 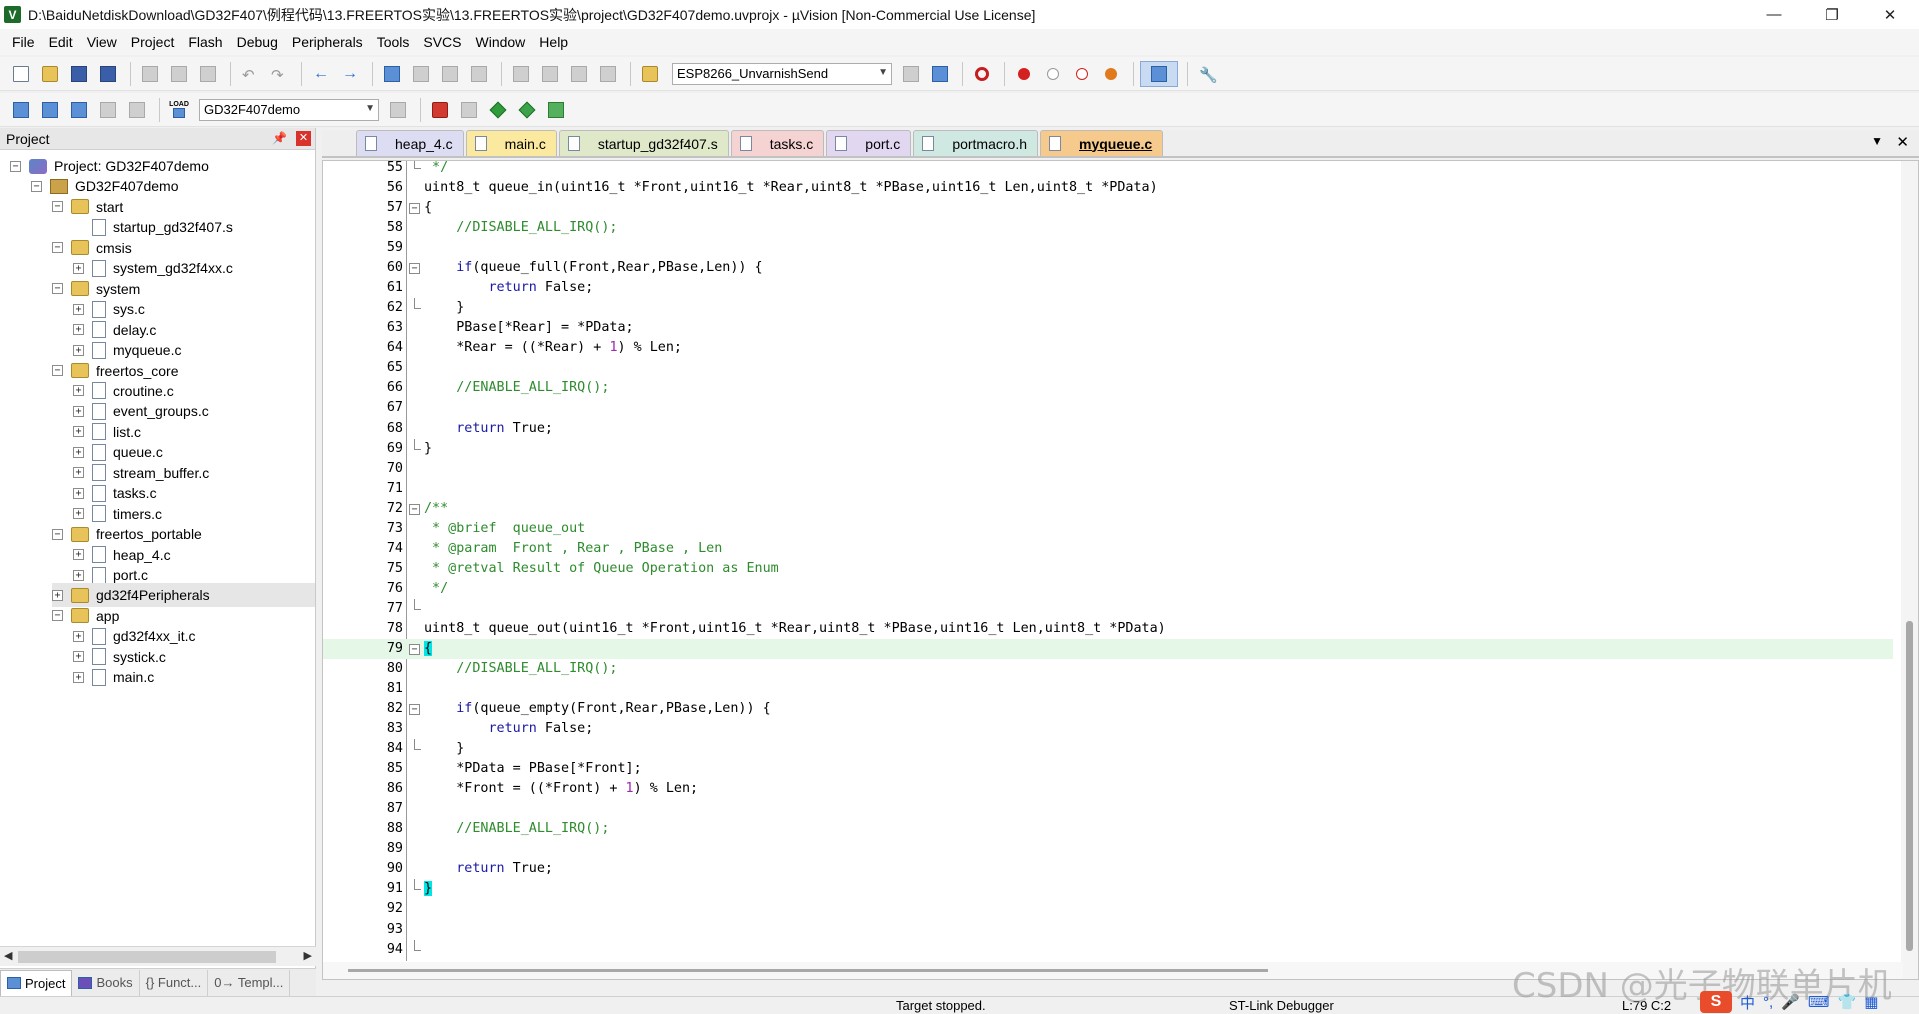 I want to click on code-line: 79−{, so click(x=1108, y=648).